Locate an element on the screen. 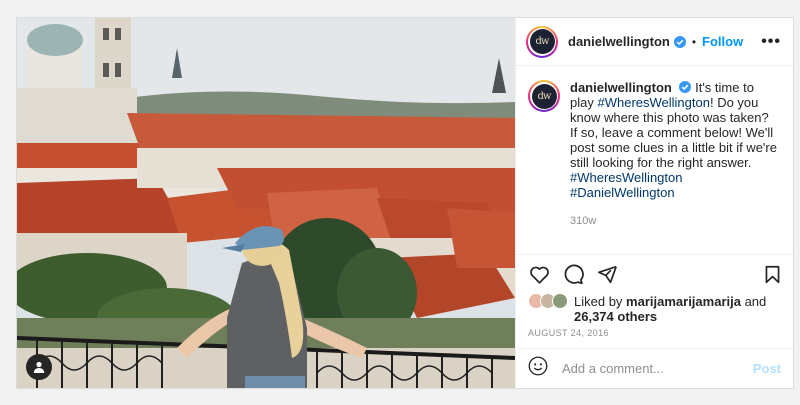 The height and width of the screenshot is (405, 800). likes-user: marijamarijamarija is located at coordinates (683, 301).